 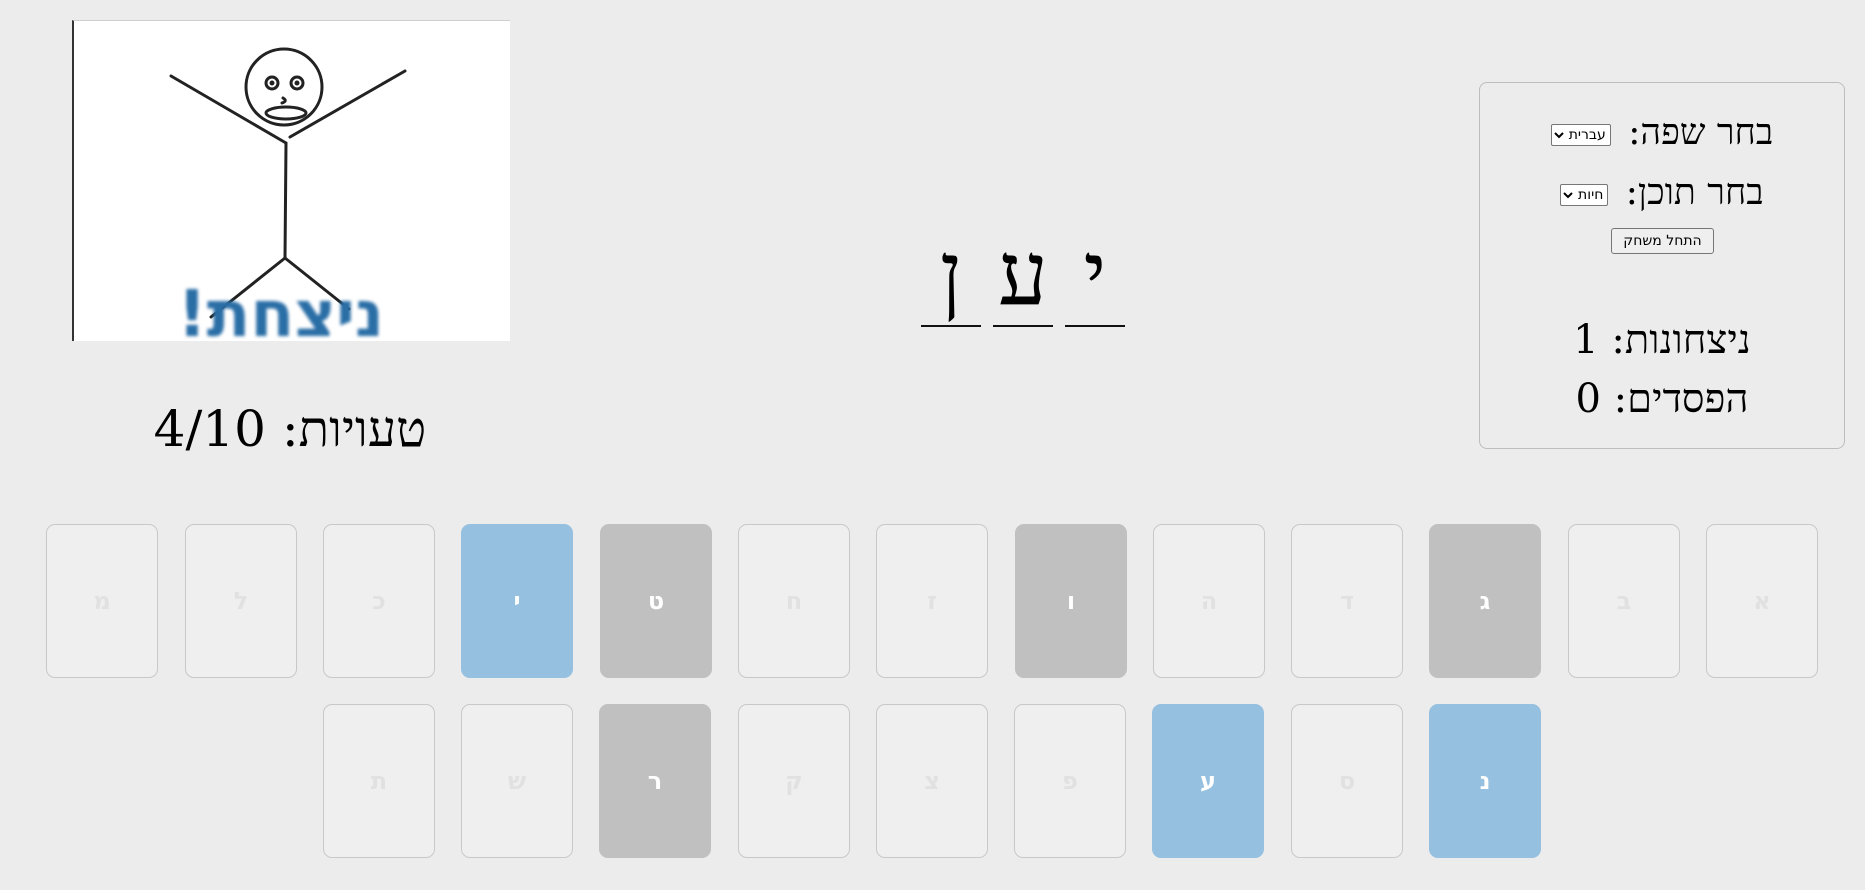 I want to click on word-letter-slot: ע, so click(x=1023, y=276).